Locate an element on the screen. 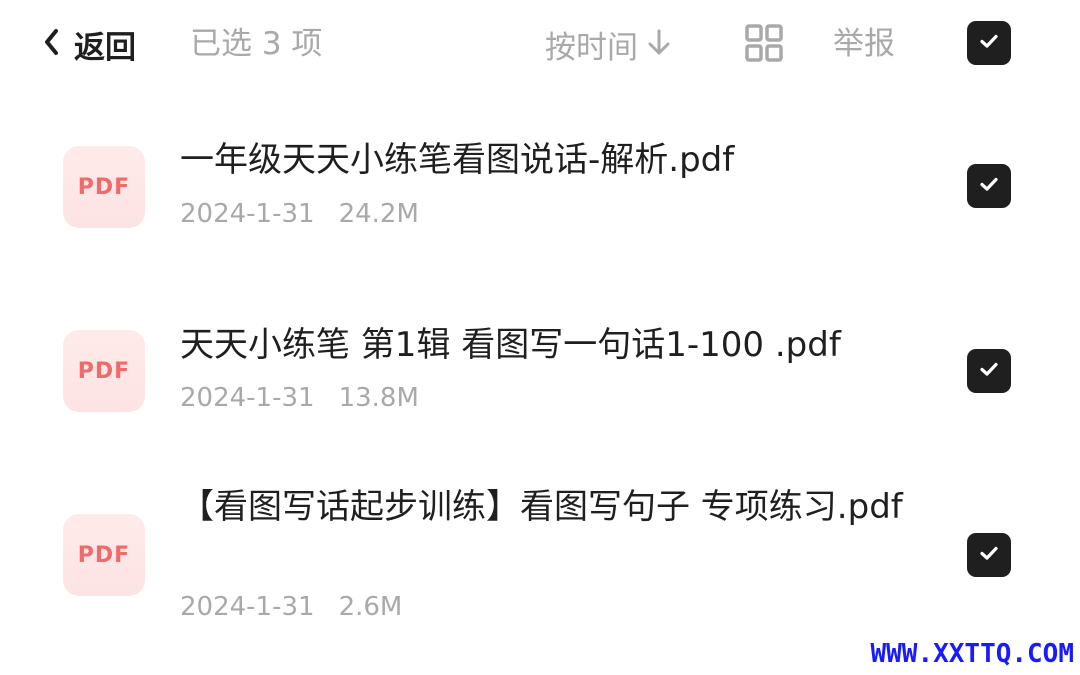 The image size is (1080, 675). file-meta: 2024-1-31 24.2M is located at coordinates (299, 214).